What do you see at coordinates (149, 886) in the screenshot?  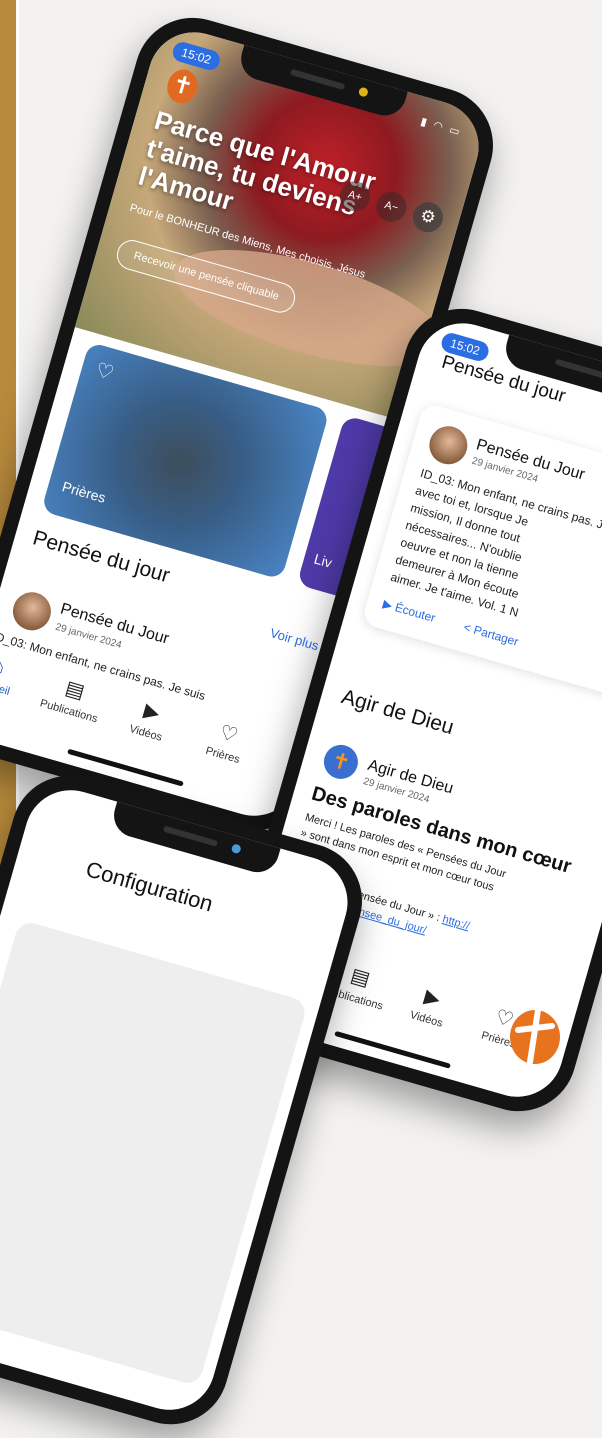 I see `page-title: Configuration` at bounding box center [149, 886].